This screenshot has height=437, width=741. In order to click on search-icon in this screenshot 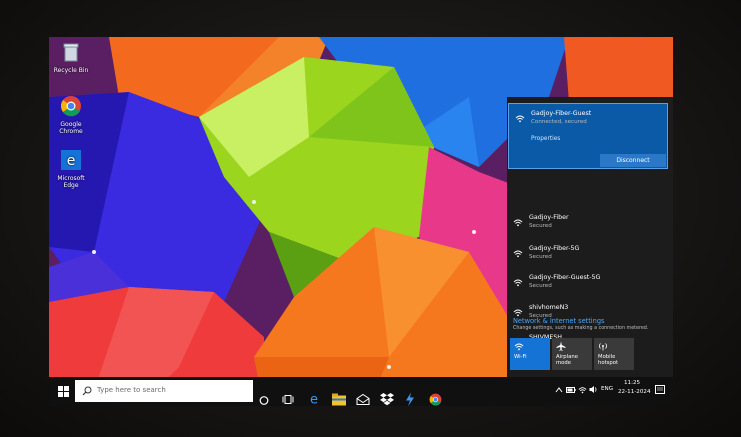, I will do `click(87, 391)`.